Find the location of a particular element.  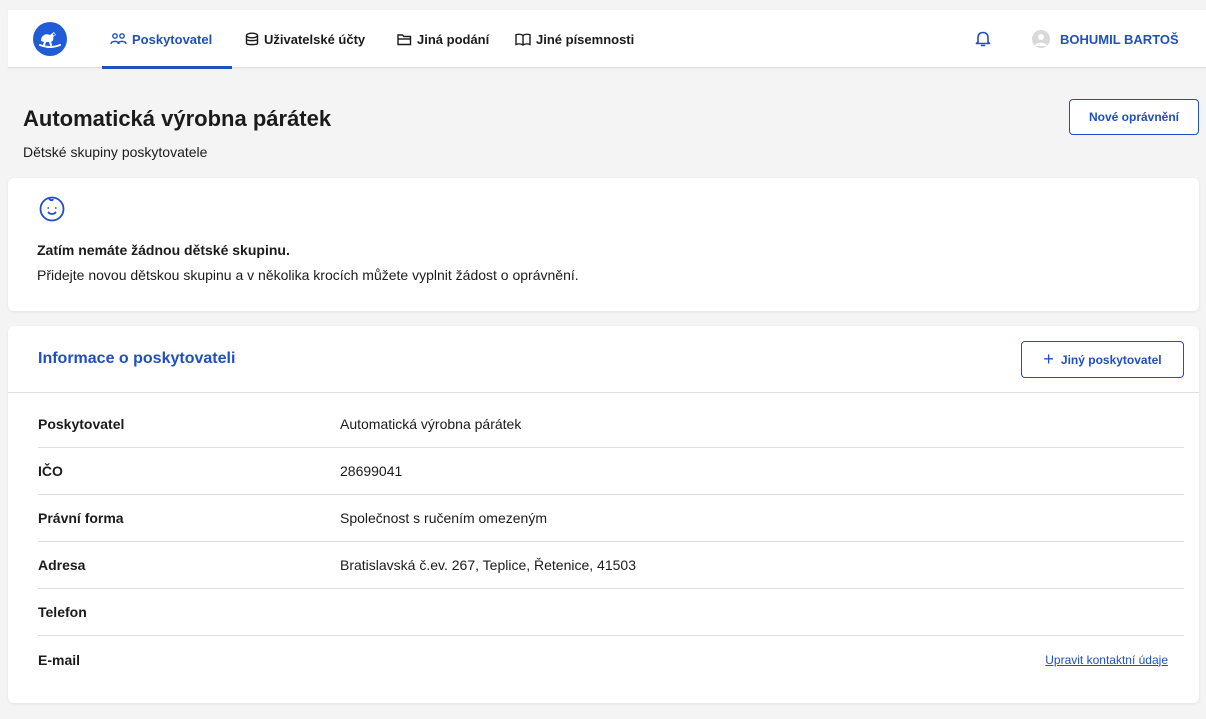

nav-item-label: Jiná podání is located at coordinates (453, 39).